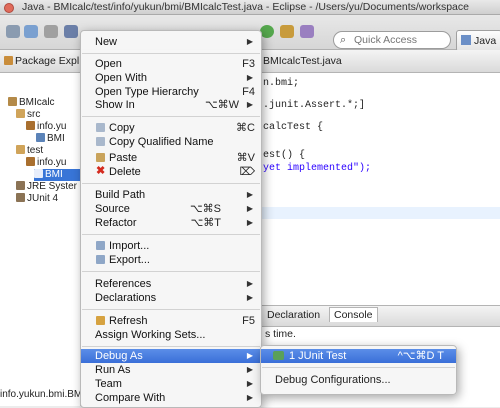 The width and height of the screenshot is (500, 408). Describe the element at coordinates (171, 195) in the screenshot. I see `menu-item-build-path: Build Path ▶` at that location.